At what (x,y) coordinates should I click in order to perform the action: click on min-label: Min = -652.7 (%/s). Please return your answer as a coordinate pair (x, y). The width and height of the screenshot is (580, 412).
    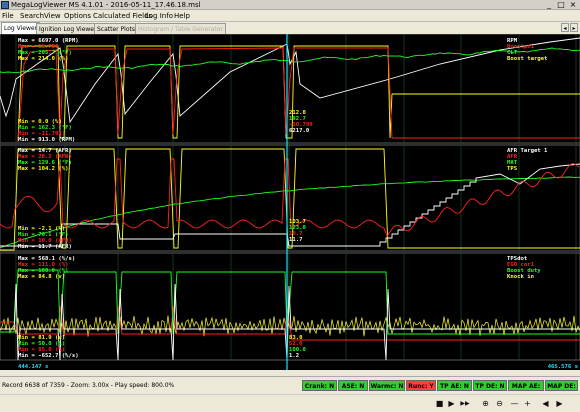
    Looking at the image, I should click on (48, 356).